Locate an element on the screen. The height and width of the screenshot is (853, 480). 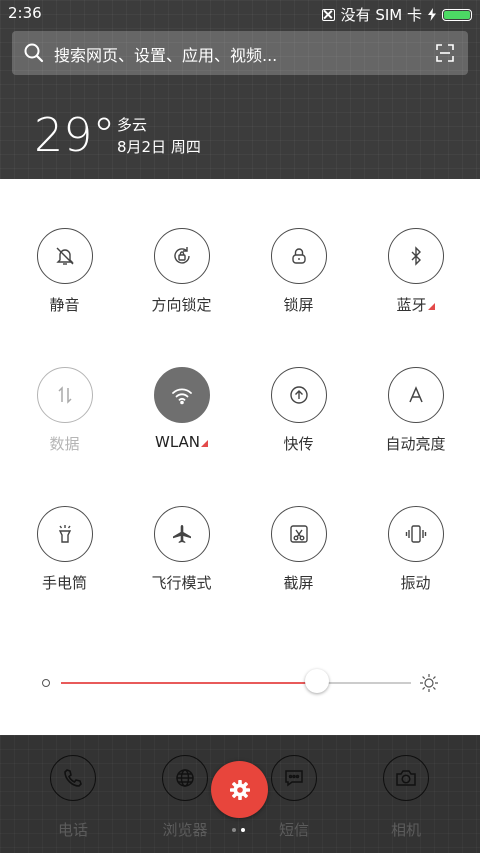
toggle-screenshot: 截屏 is located at coordinates (298, 549).